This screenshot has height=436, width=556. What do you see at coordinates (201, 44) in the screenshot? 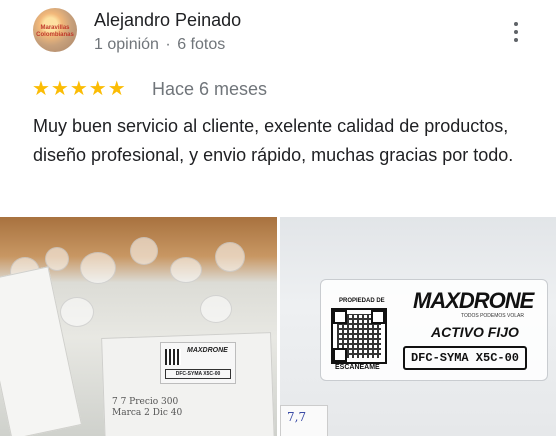
I see `author-photos-count: 6 fotos` at bounding box center [201, 44].